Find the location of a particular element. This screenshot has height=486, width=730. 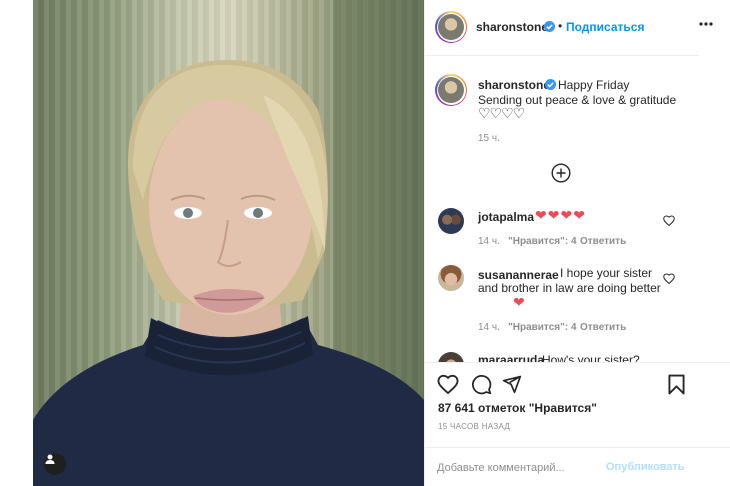

comment-bubble-icon is located at coordinates (481, 384).